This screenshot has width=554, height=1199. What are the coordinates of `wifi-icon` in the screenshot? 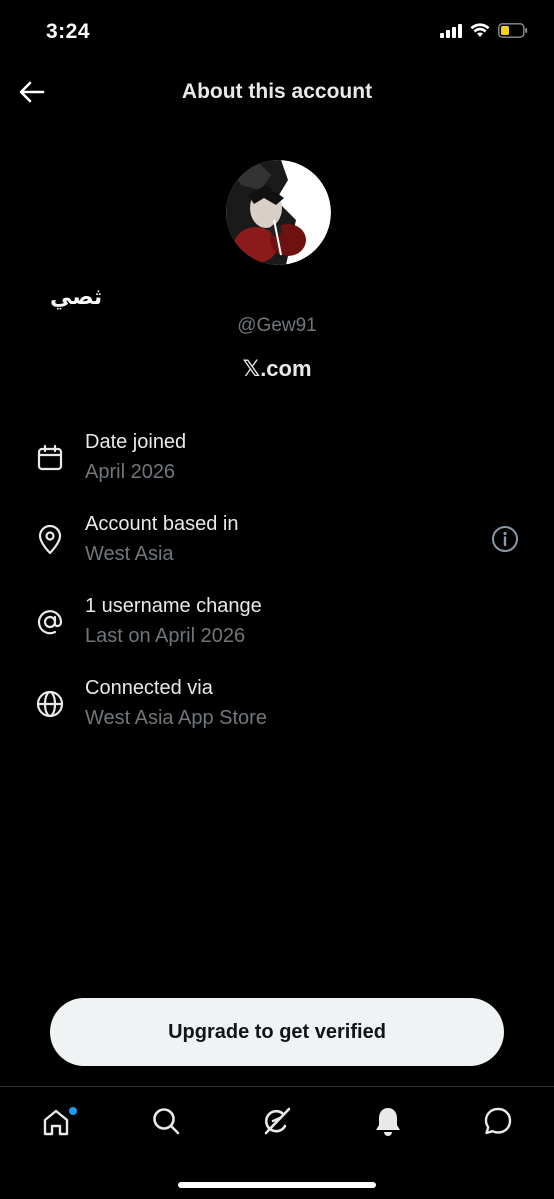 It's located at (480, 33).